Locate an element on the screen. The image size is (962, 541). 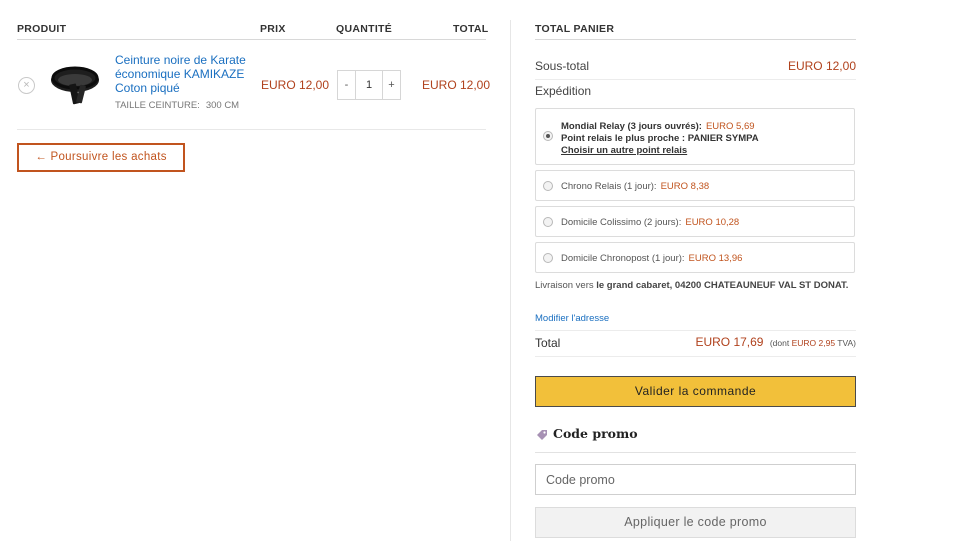
header-quantity: QUANTITÉ is located at coordinates (364, 29).